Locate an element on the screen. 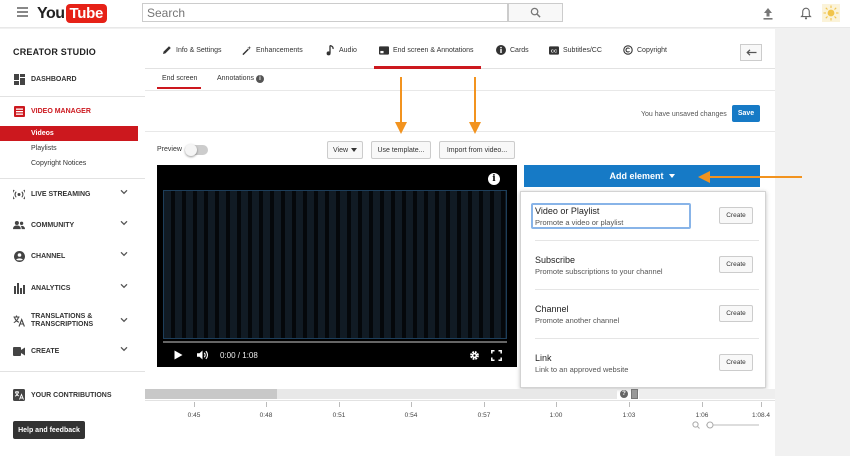 This screenshot has width=850, height=456. annotation-arrows is located at coordinates (598, 130).